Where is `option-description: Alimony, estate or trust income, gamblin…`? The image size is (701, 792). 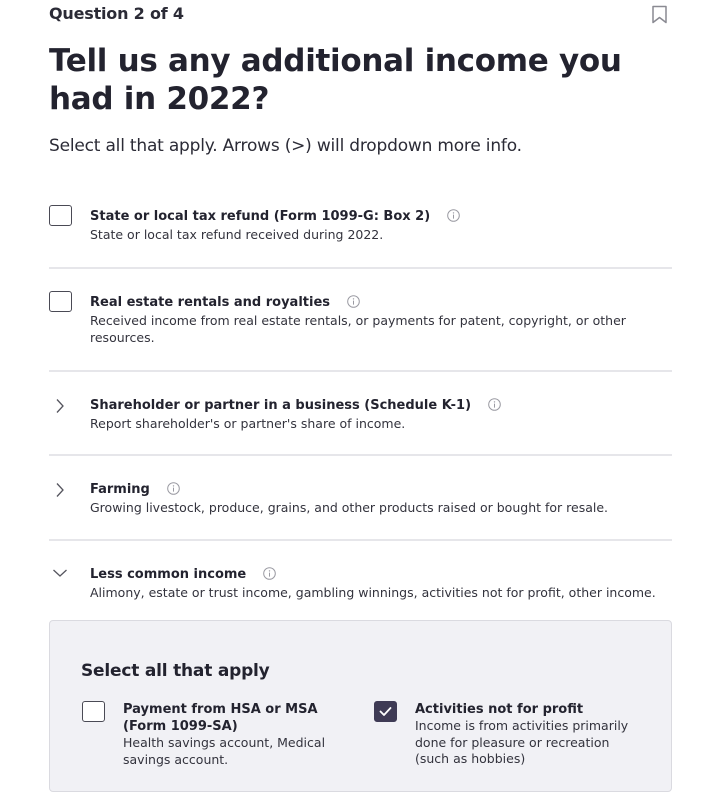
option-description: Alimony, estate or trust income, gamblin… is located at coordinates (373, 592).